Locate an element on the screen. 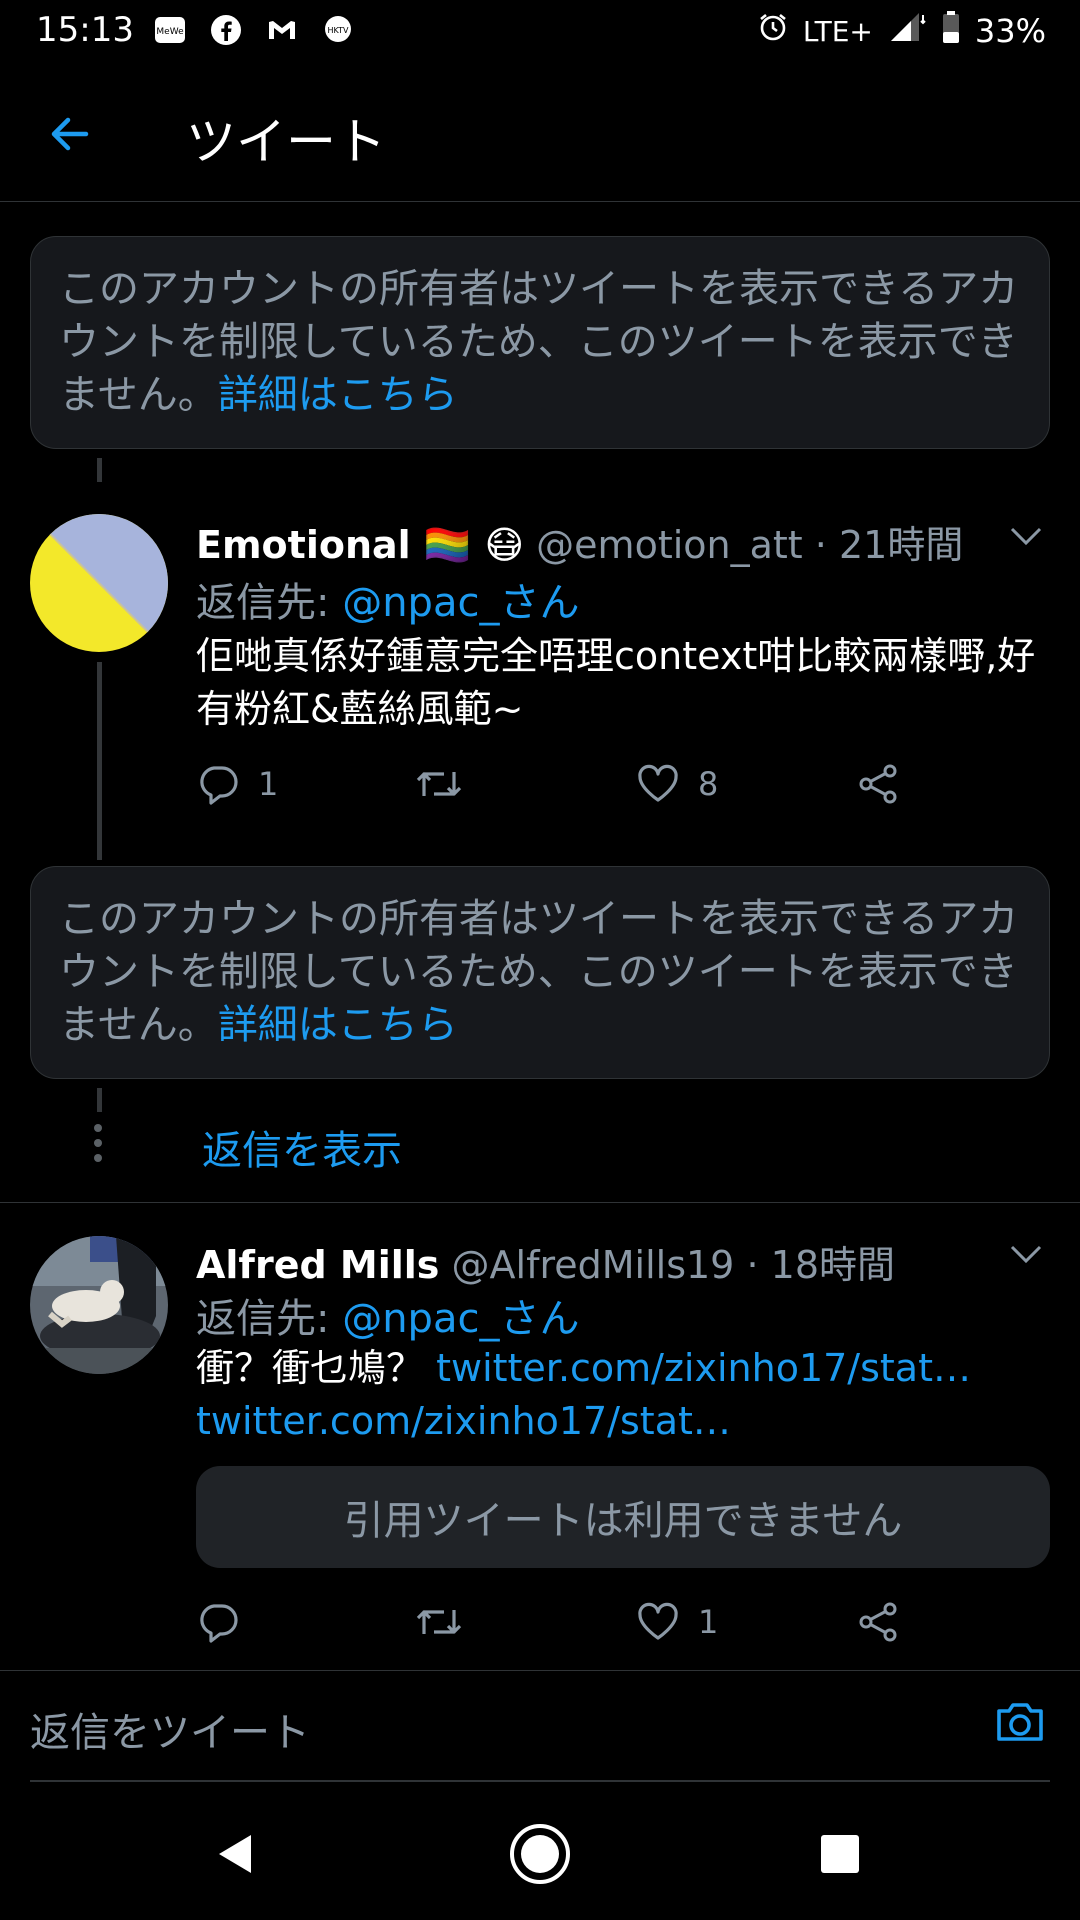 This screenshot has height=1920, width=1080. battery-icon is located at coordinates (951, 31).